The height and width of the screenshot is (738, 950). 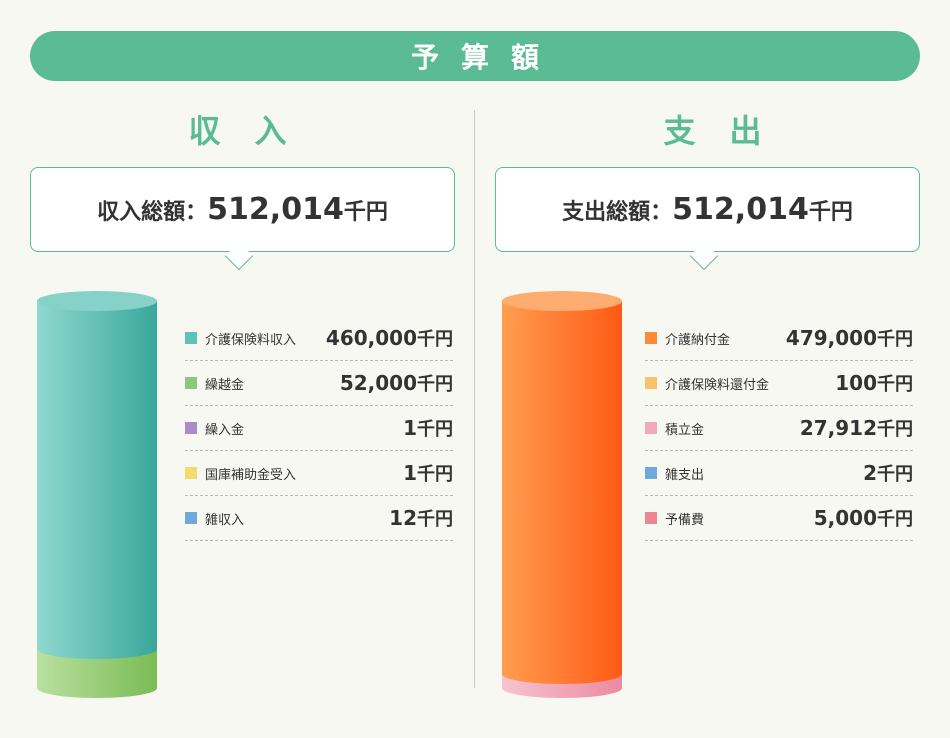 I want to click on legend-label-group: 雑収入, so click(x=214, y=518).